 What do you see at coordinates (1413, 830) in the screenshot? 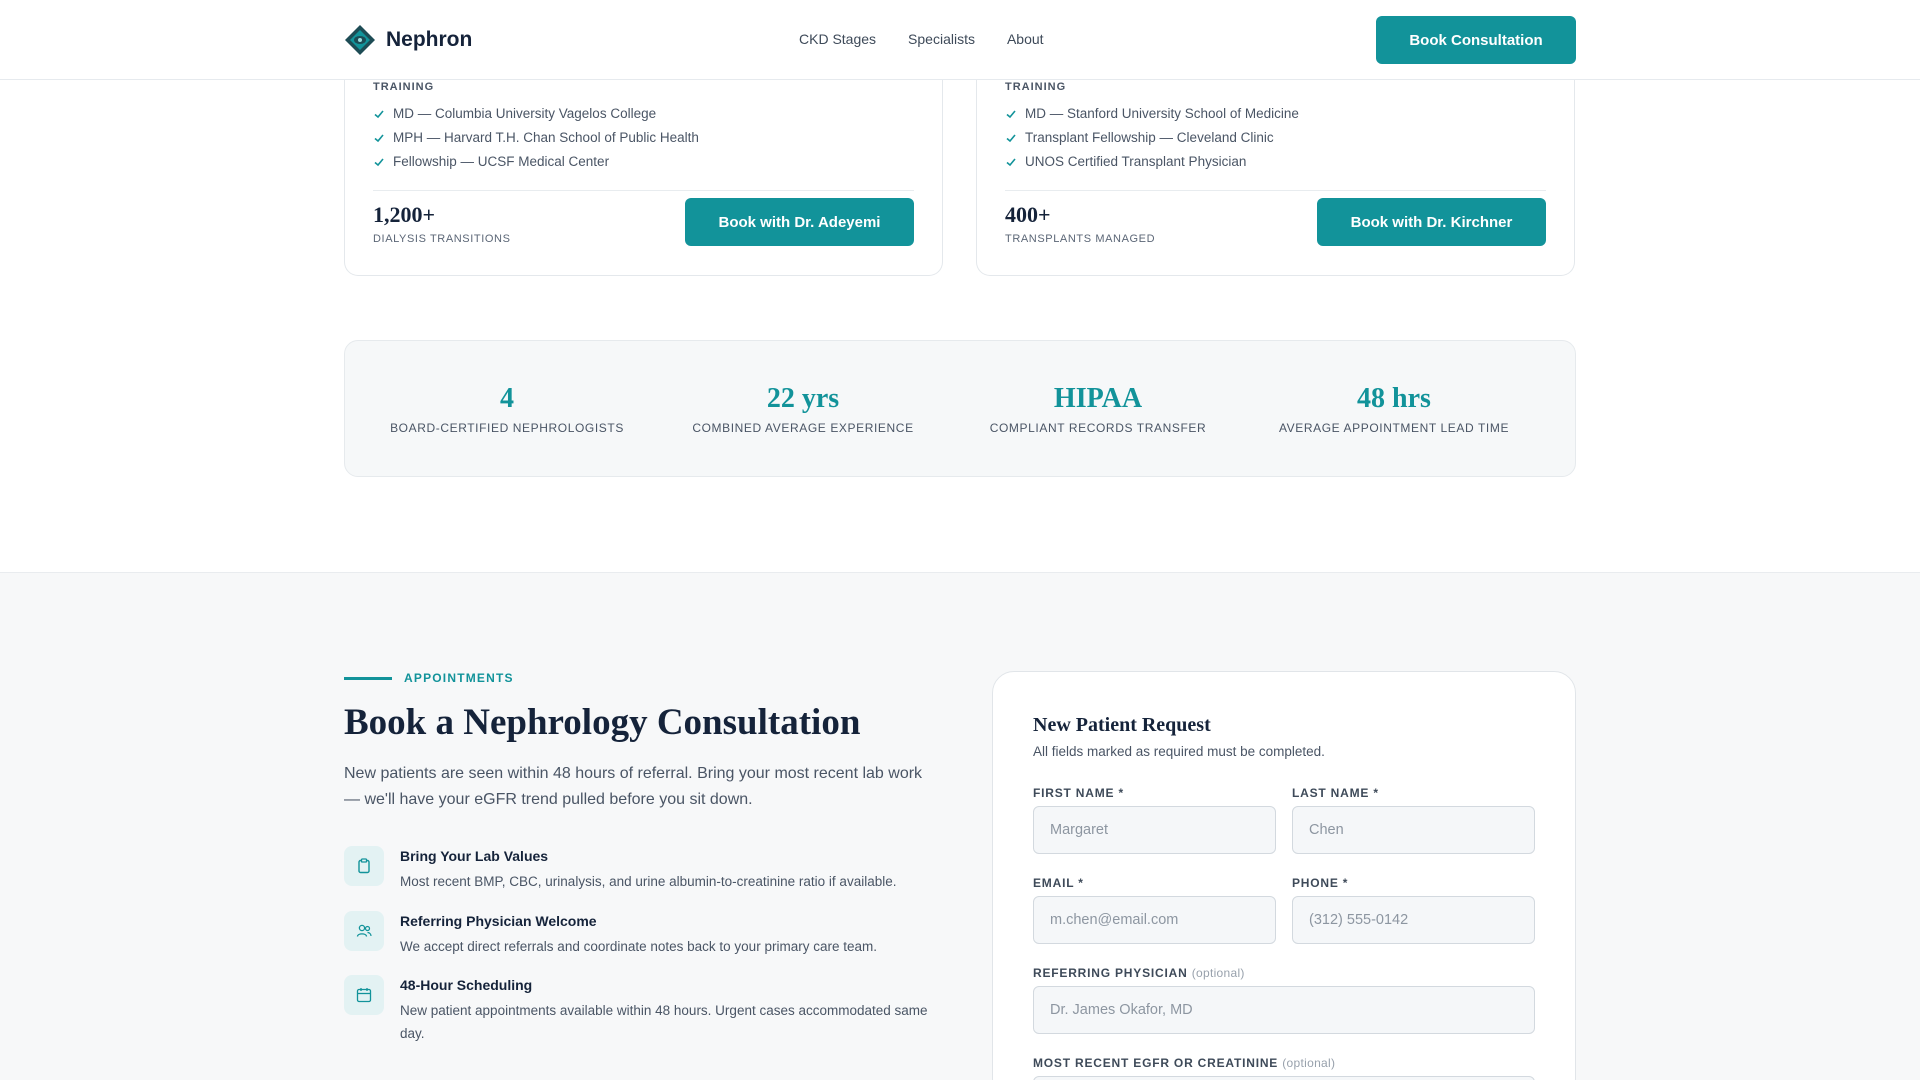
I see `last-name-input` at bounding box center [1413, 830].